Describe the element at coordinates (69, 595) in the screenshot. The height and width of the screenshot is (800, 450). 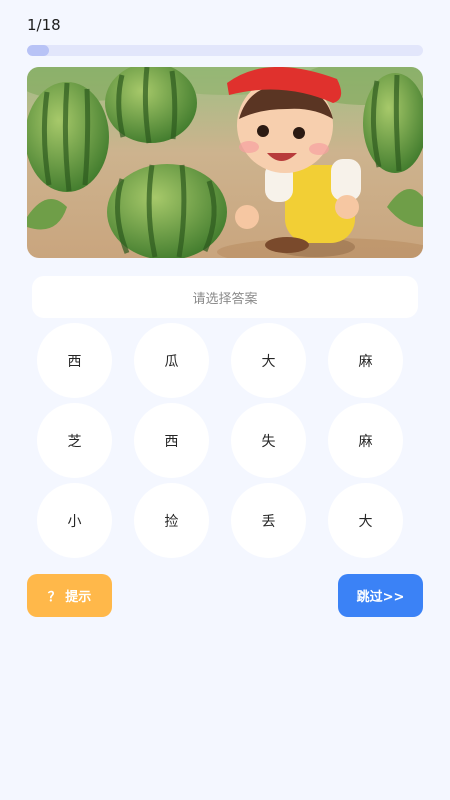
I see `hint-button: ？ 提示` at that location.